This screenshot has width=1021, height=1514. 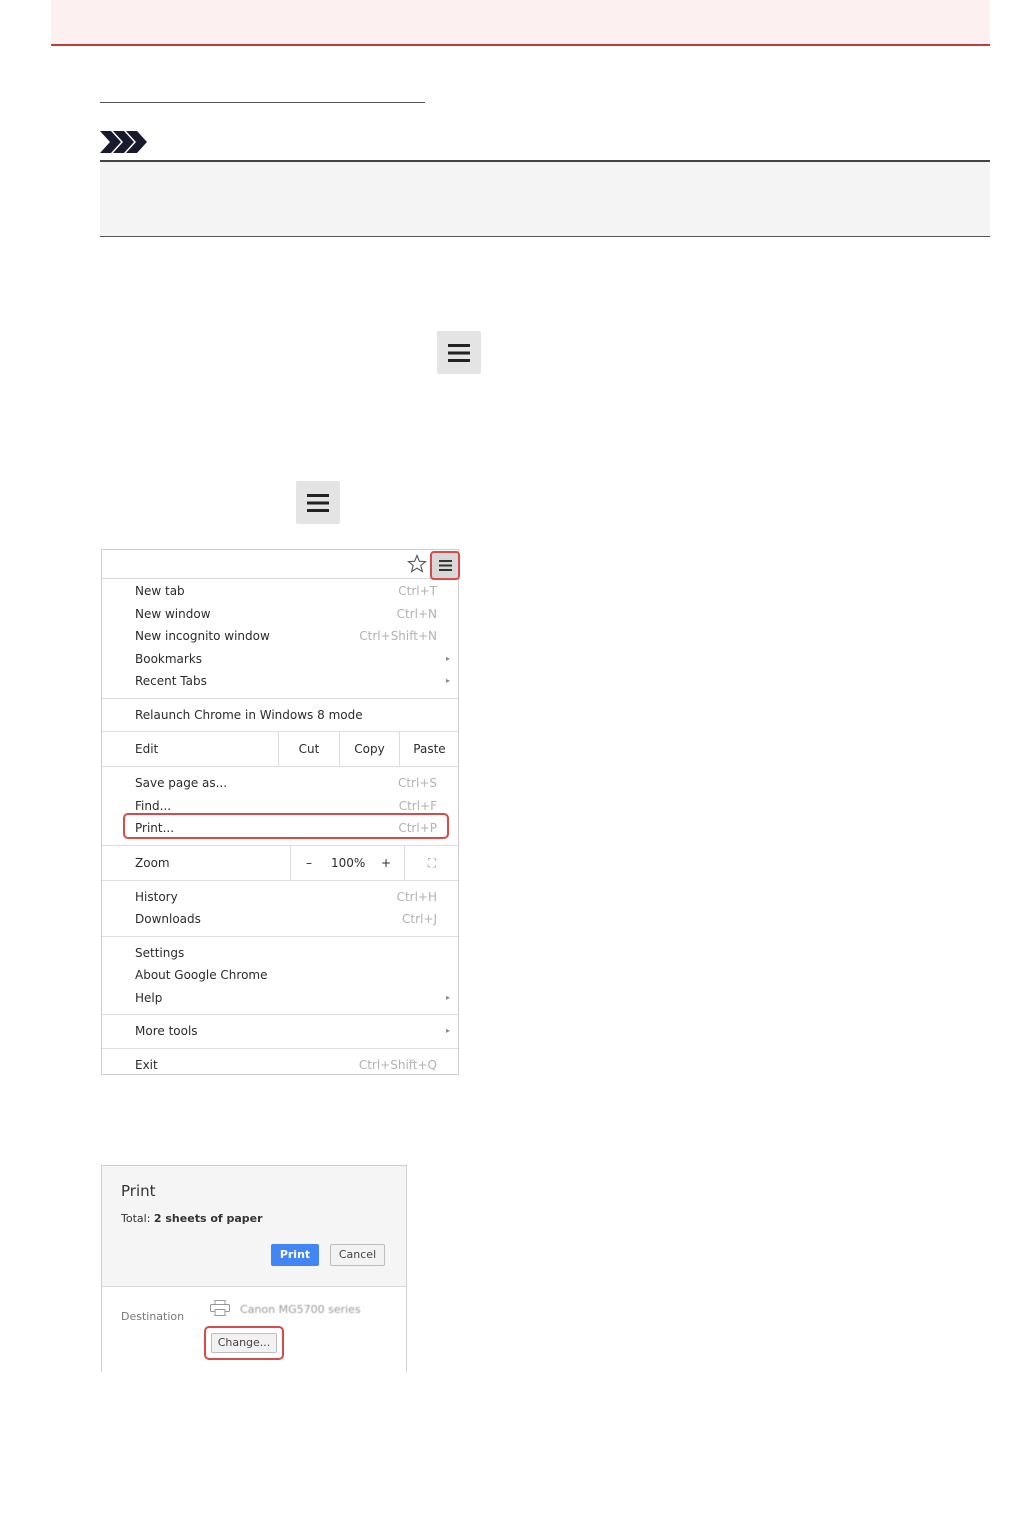 I want to click on menu-item-help: Help ▸, so click(x=280, y=998).